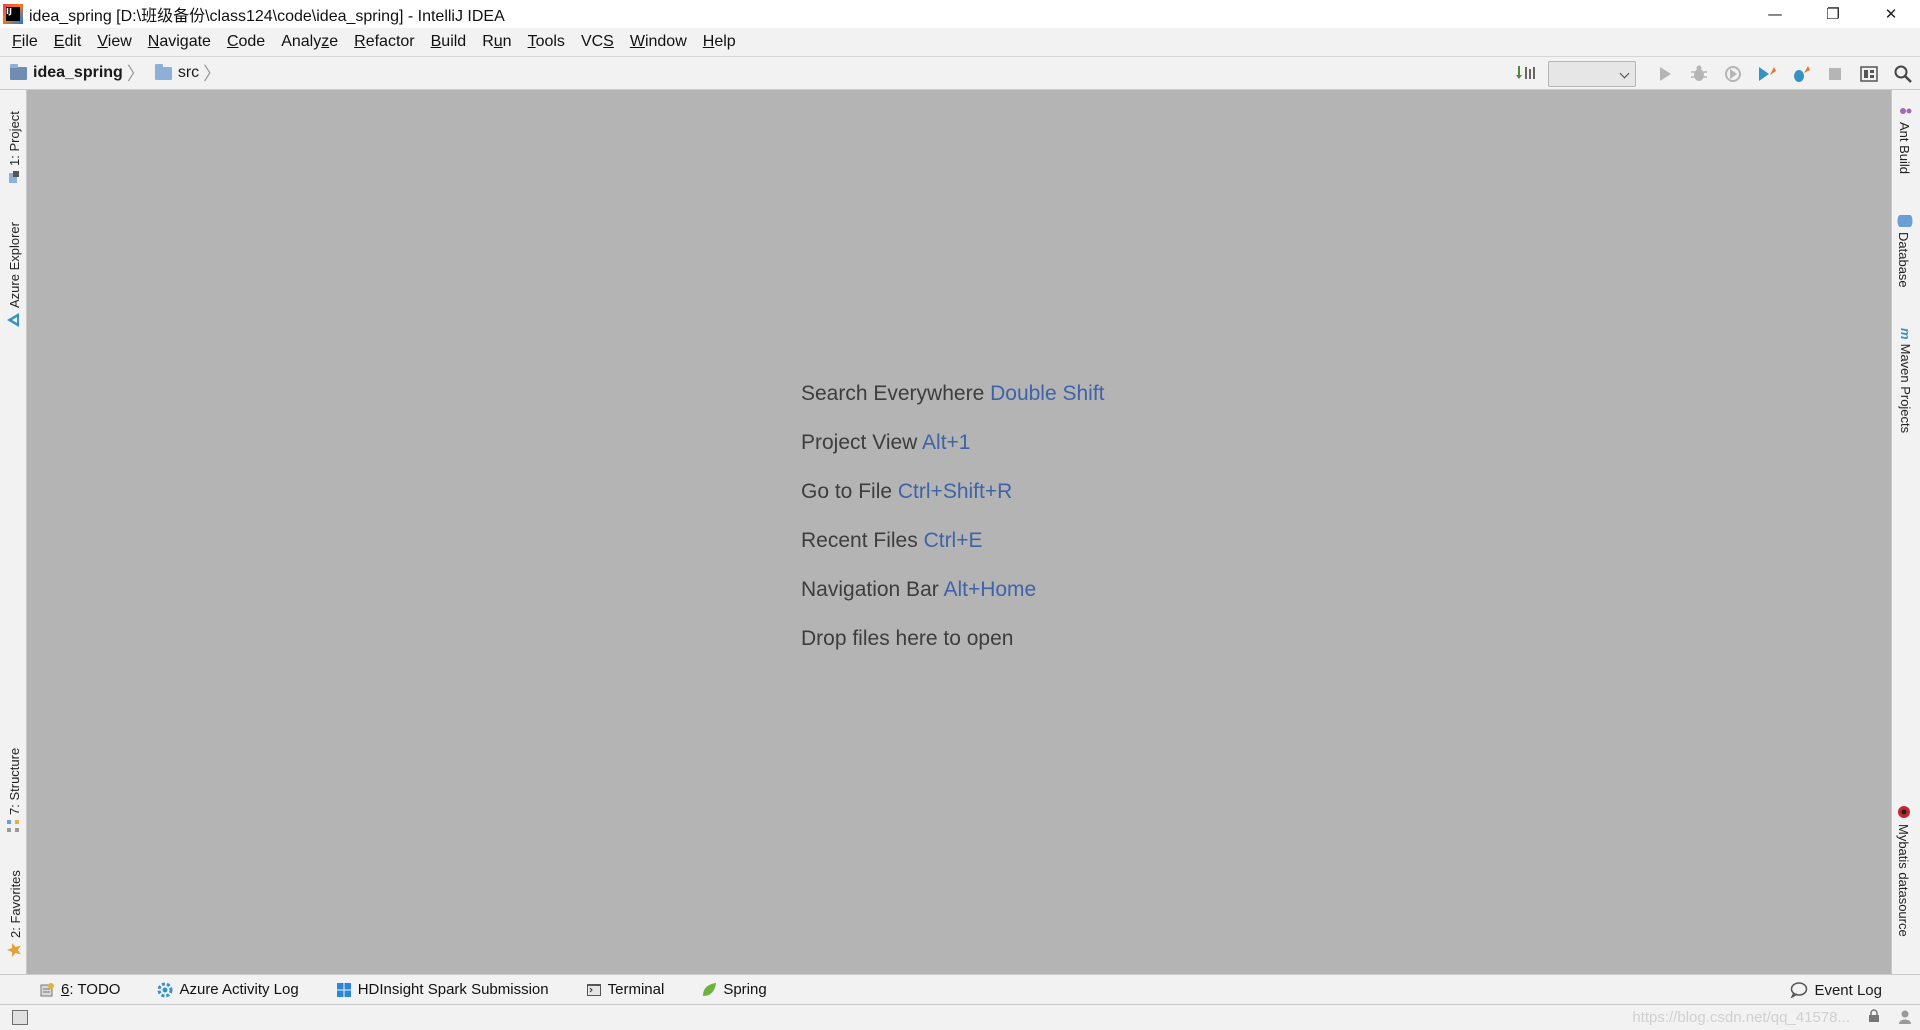  Describe the element at coordinates (1903, 812) in the screenshot. I see `mybatis-icon` at that location.